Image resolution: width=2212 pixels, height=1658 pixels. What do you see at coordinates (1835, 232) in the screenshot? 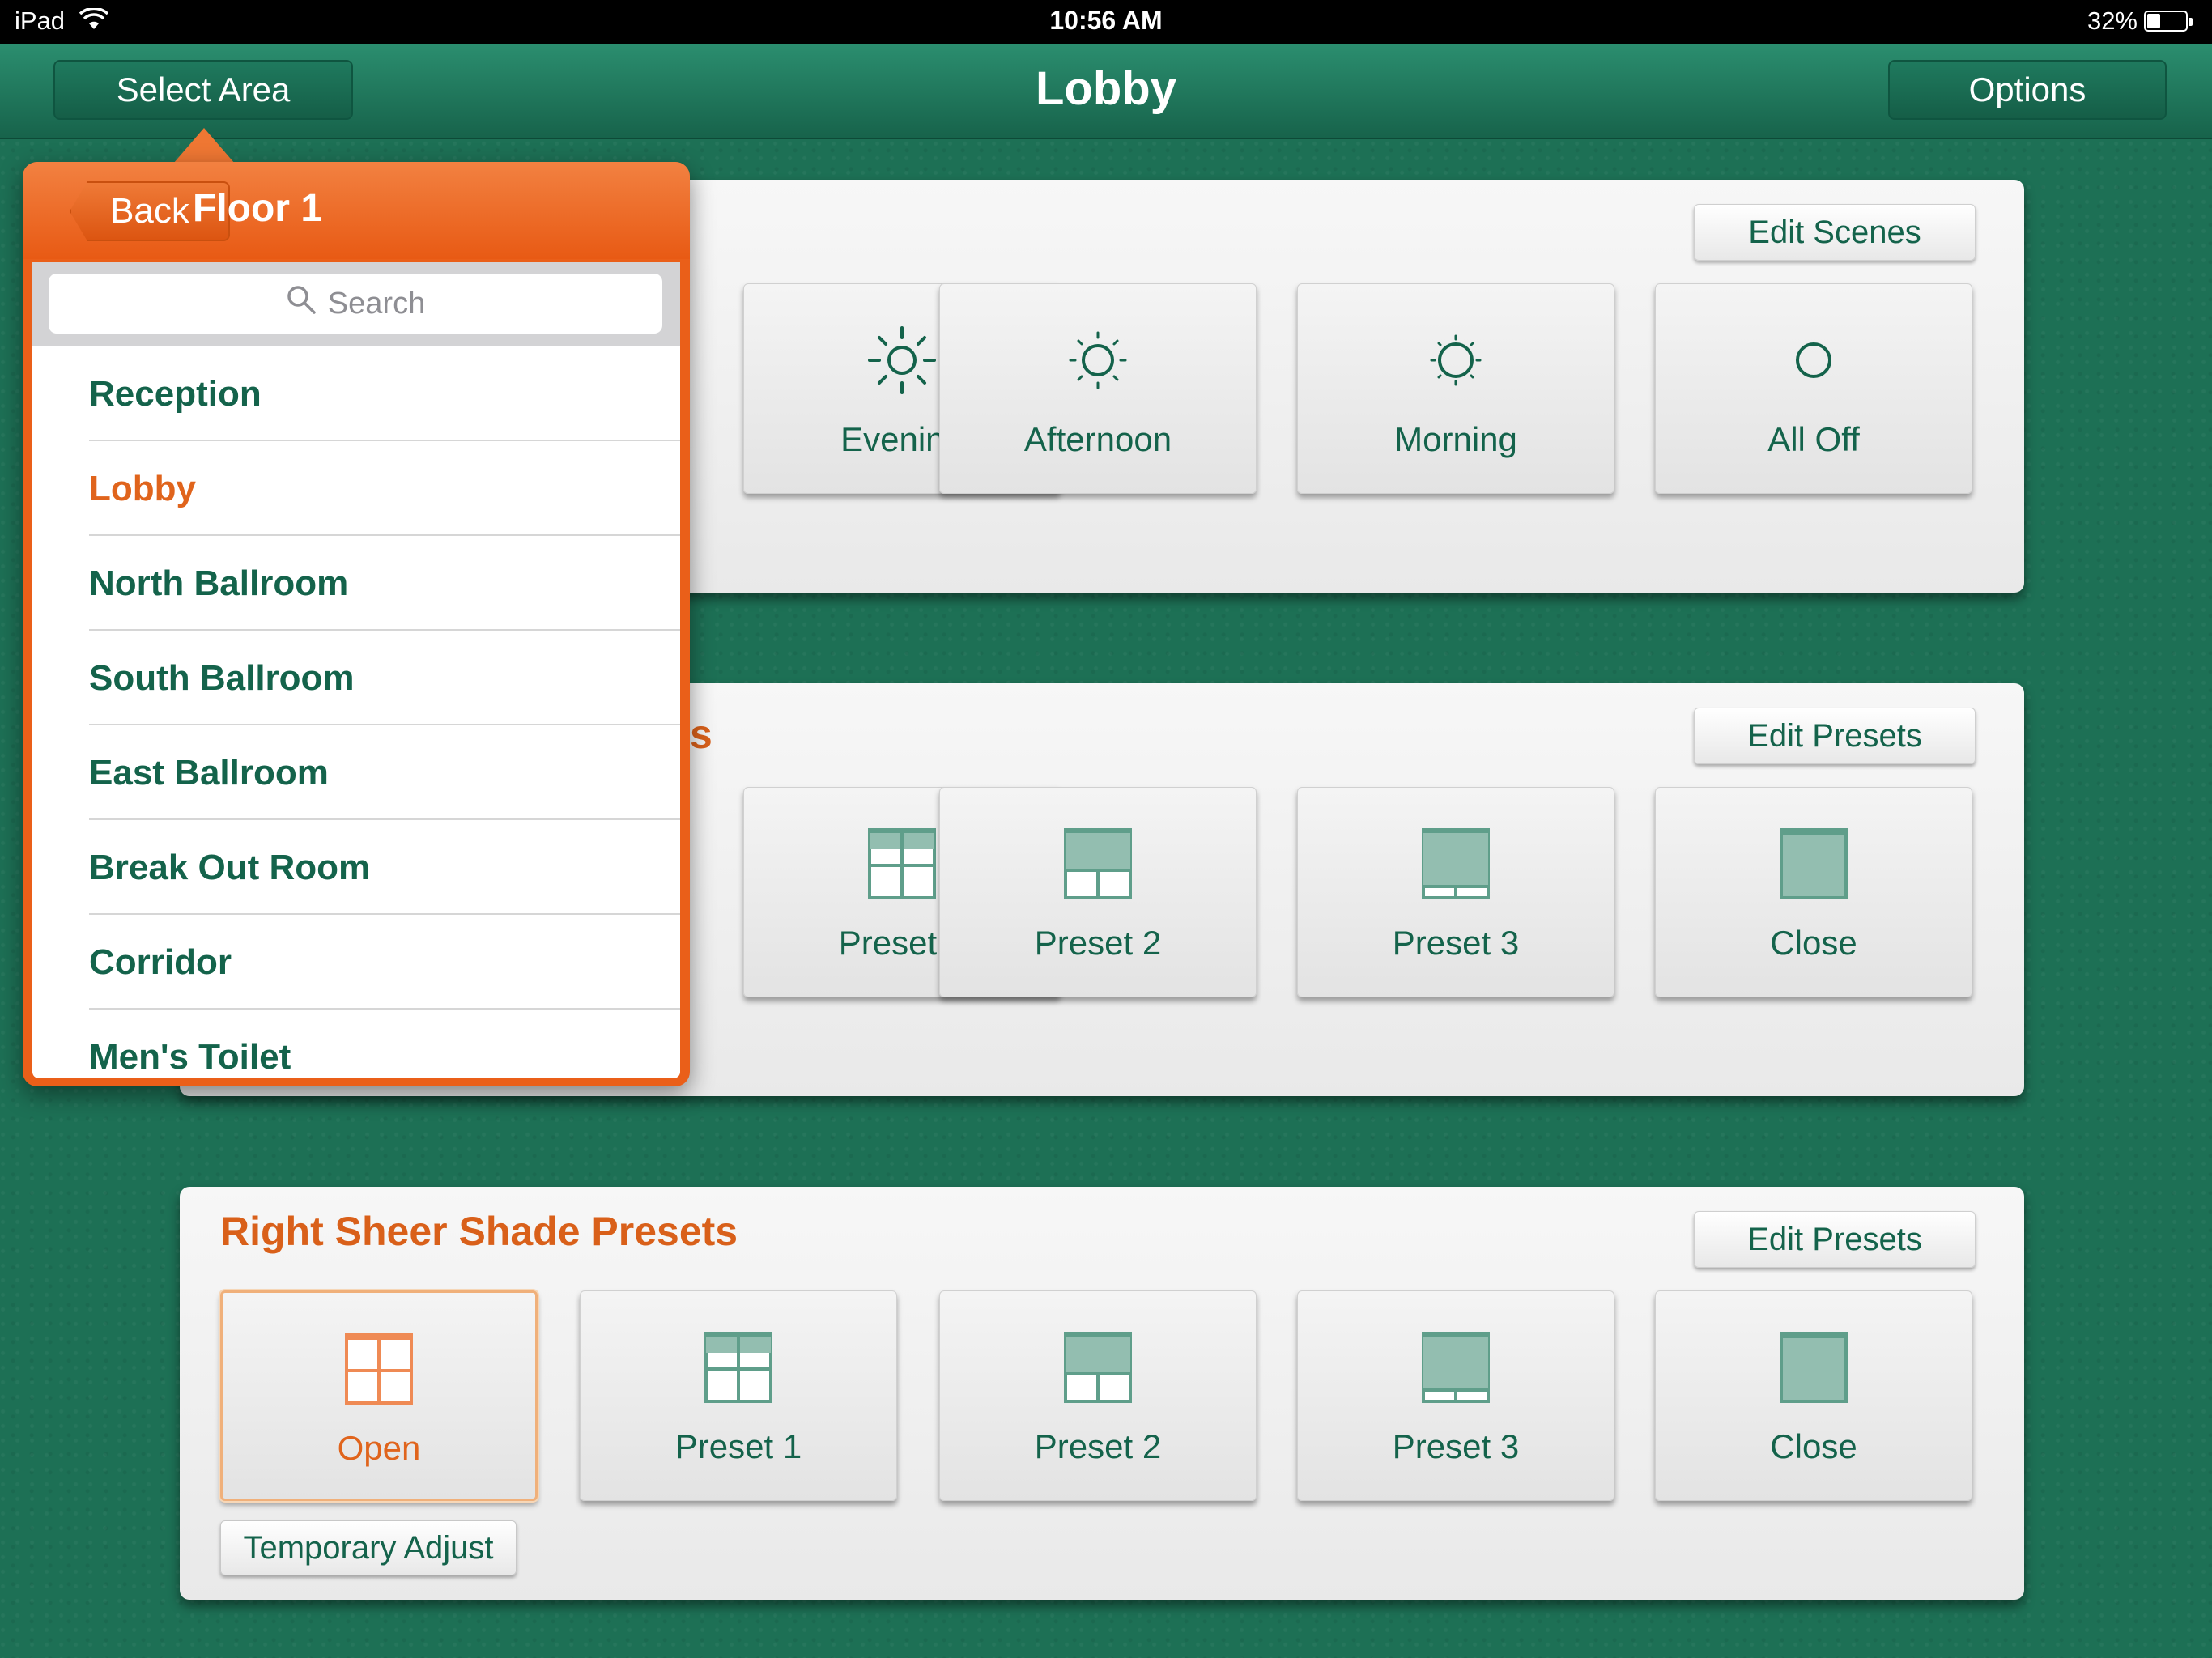
I see `edit-scenes-button: Edit Scenes` at bounding box center [1835, 232].